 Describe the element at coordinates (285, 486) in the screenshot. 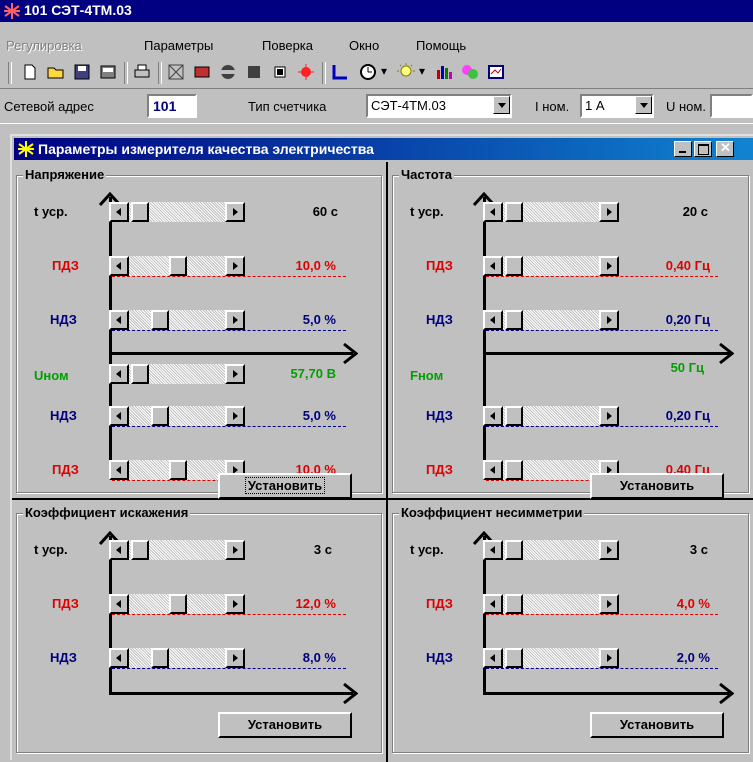

I see `voltage-set-button: Установить` at that location.